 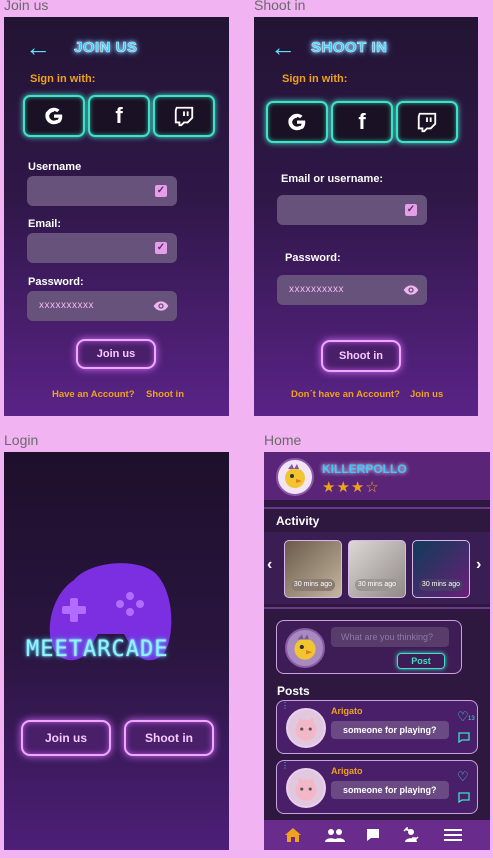 I want to click on chevron-left-icon: ‹, so click(x=269, y=565).